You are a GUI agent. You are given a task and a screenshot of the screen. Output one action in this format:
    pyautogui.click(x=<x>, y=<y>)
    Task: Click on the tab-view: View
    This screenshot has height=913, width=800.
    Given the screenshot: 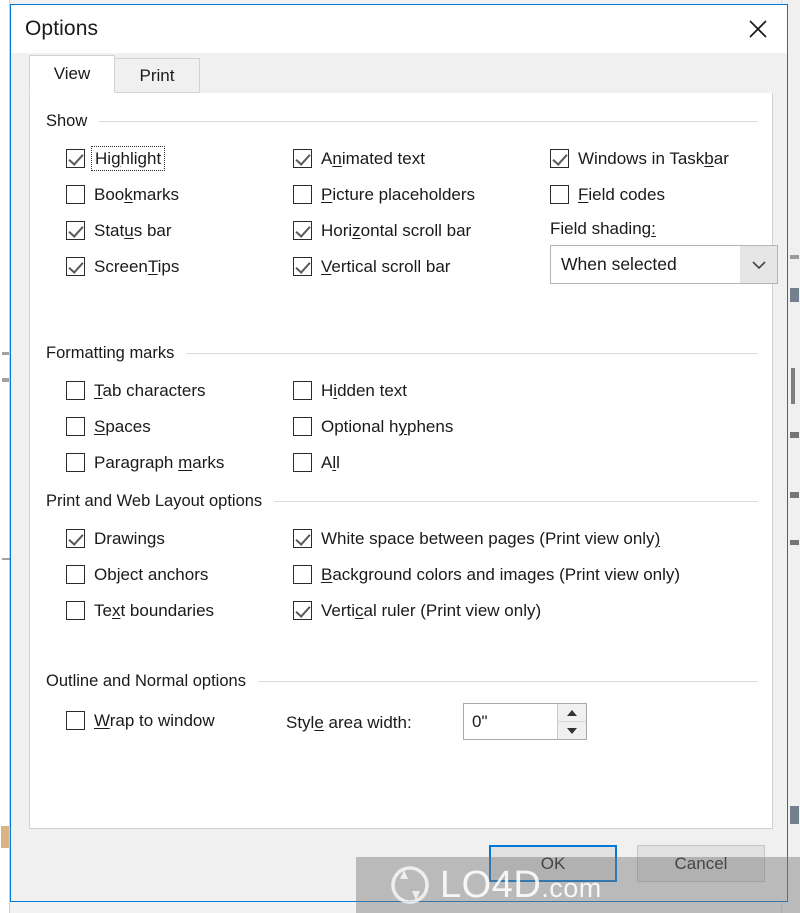 What is the action you would take?
    pyautogui.click(x=72, y=74)
    